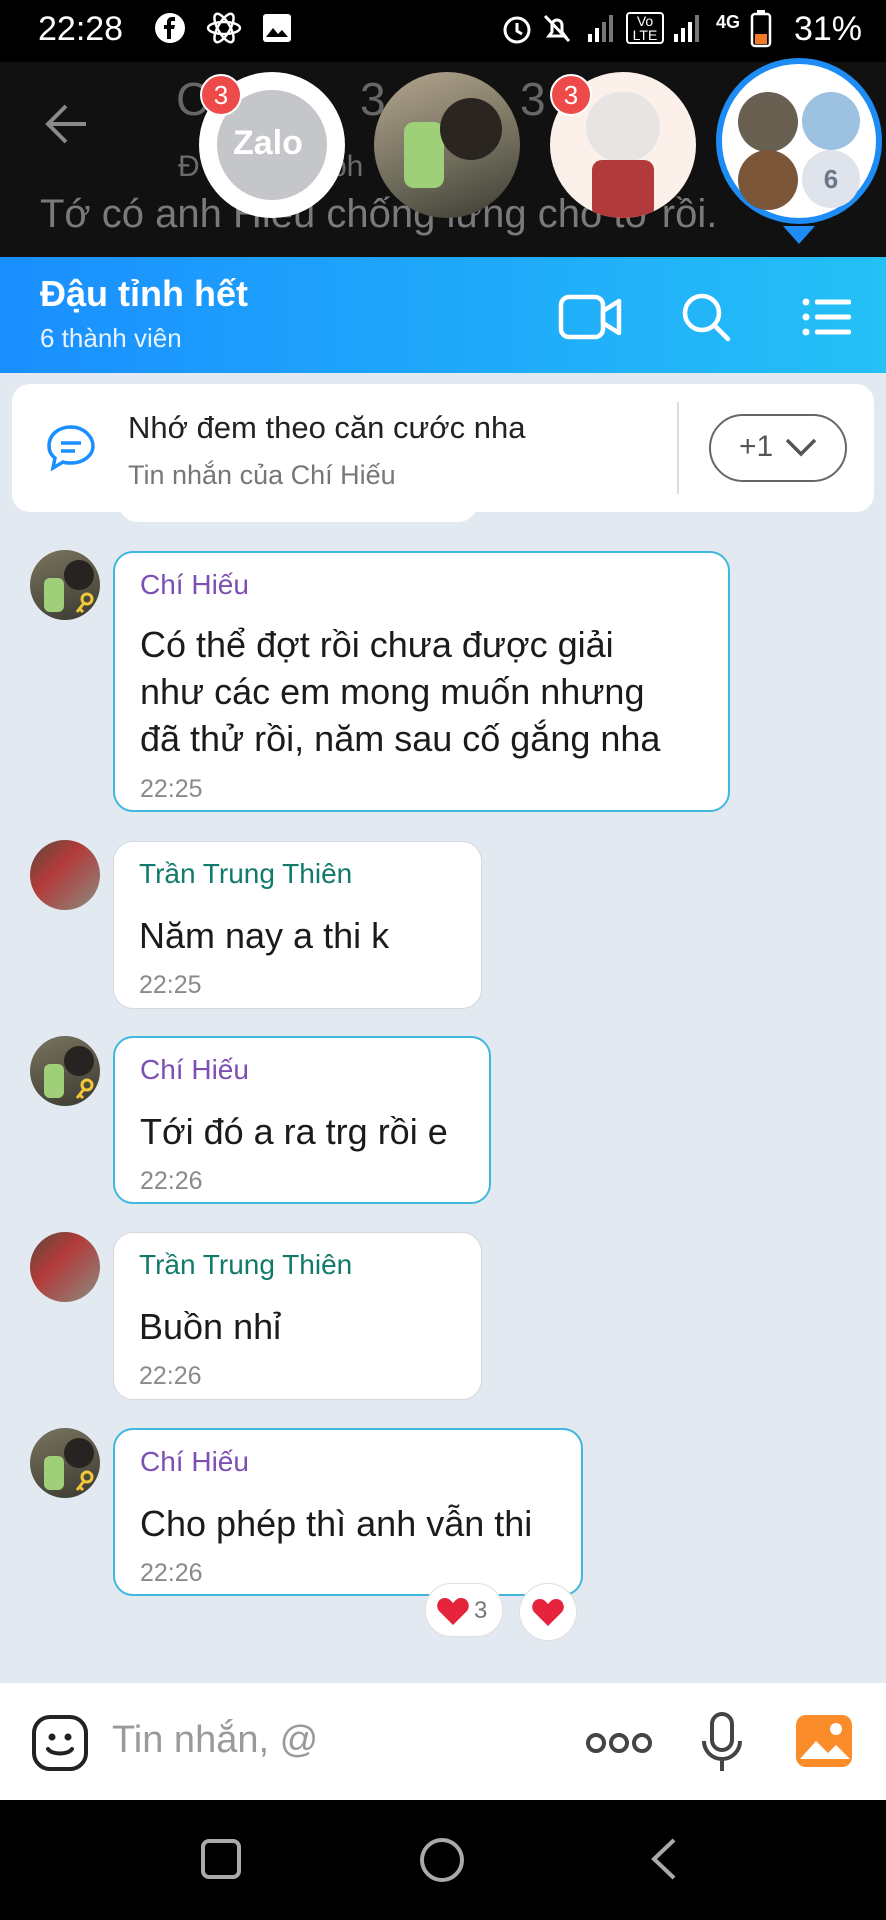 Image resolution: width=886 pixels, height=1920 pixels. What do you see at coordinates (262, 475) in the screenshot?
I see `pinned-source: Tin nhắn của Chí Hiếu` at bounding box center [262, 475].